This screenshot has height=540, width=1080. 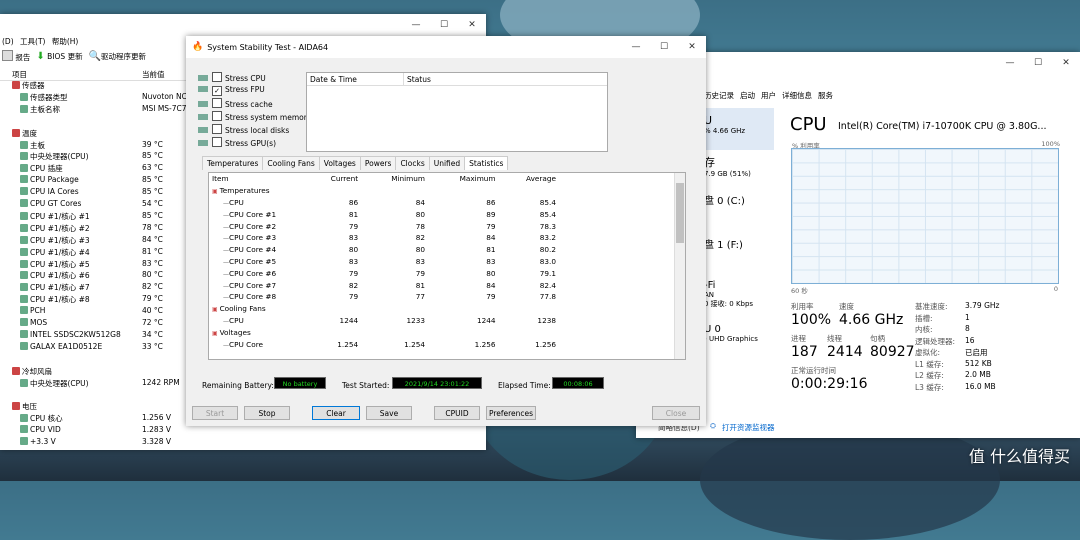 What do you see at coordinates (254, 117) in the screenshot?
I see `stress-option: Stress system memory` at bounding box center [254, 117].